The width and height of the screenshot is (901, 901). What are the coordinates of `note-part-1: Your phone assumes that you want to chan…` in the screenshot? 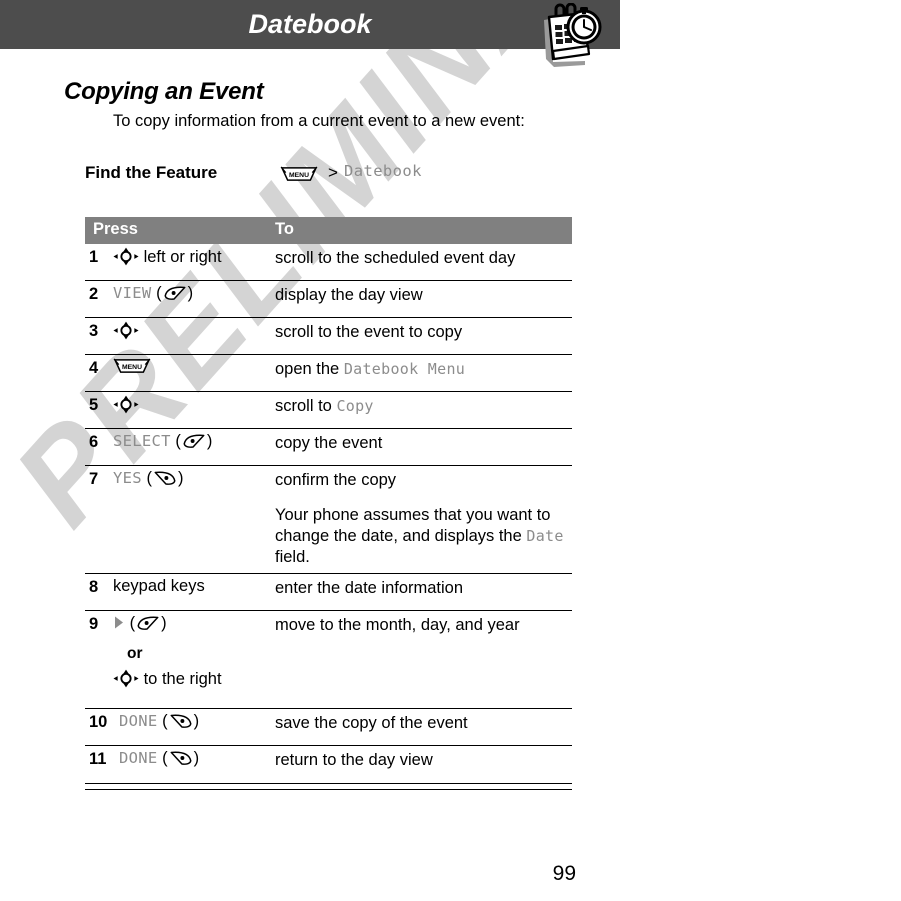 It's located at (413, 525).